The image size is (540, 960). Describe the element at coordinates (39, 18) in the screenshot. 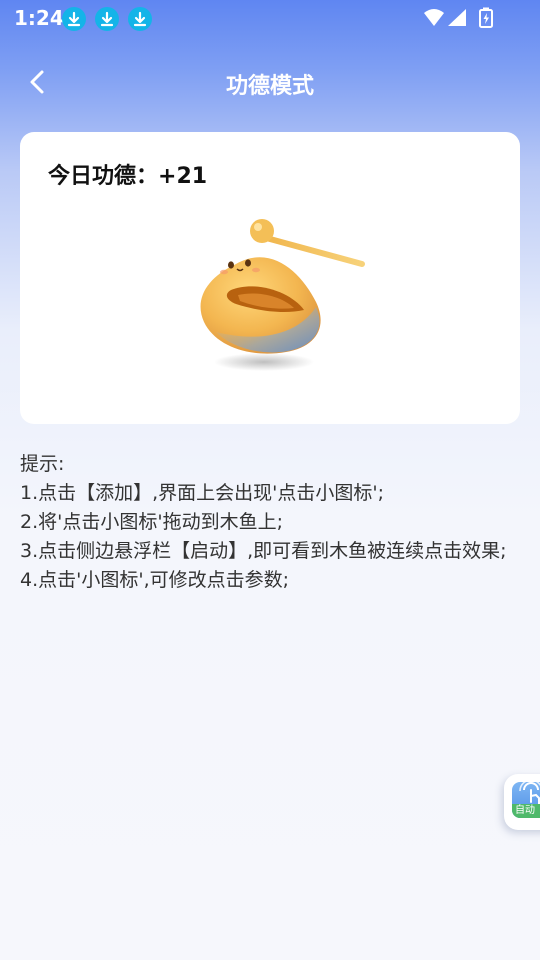

I see `status-time: 1:24` at that location.